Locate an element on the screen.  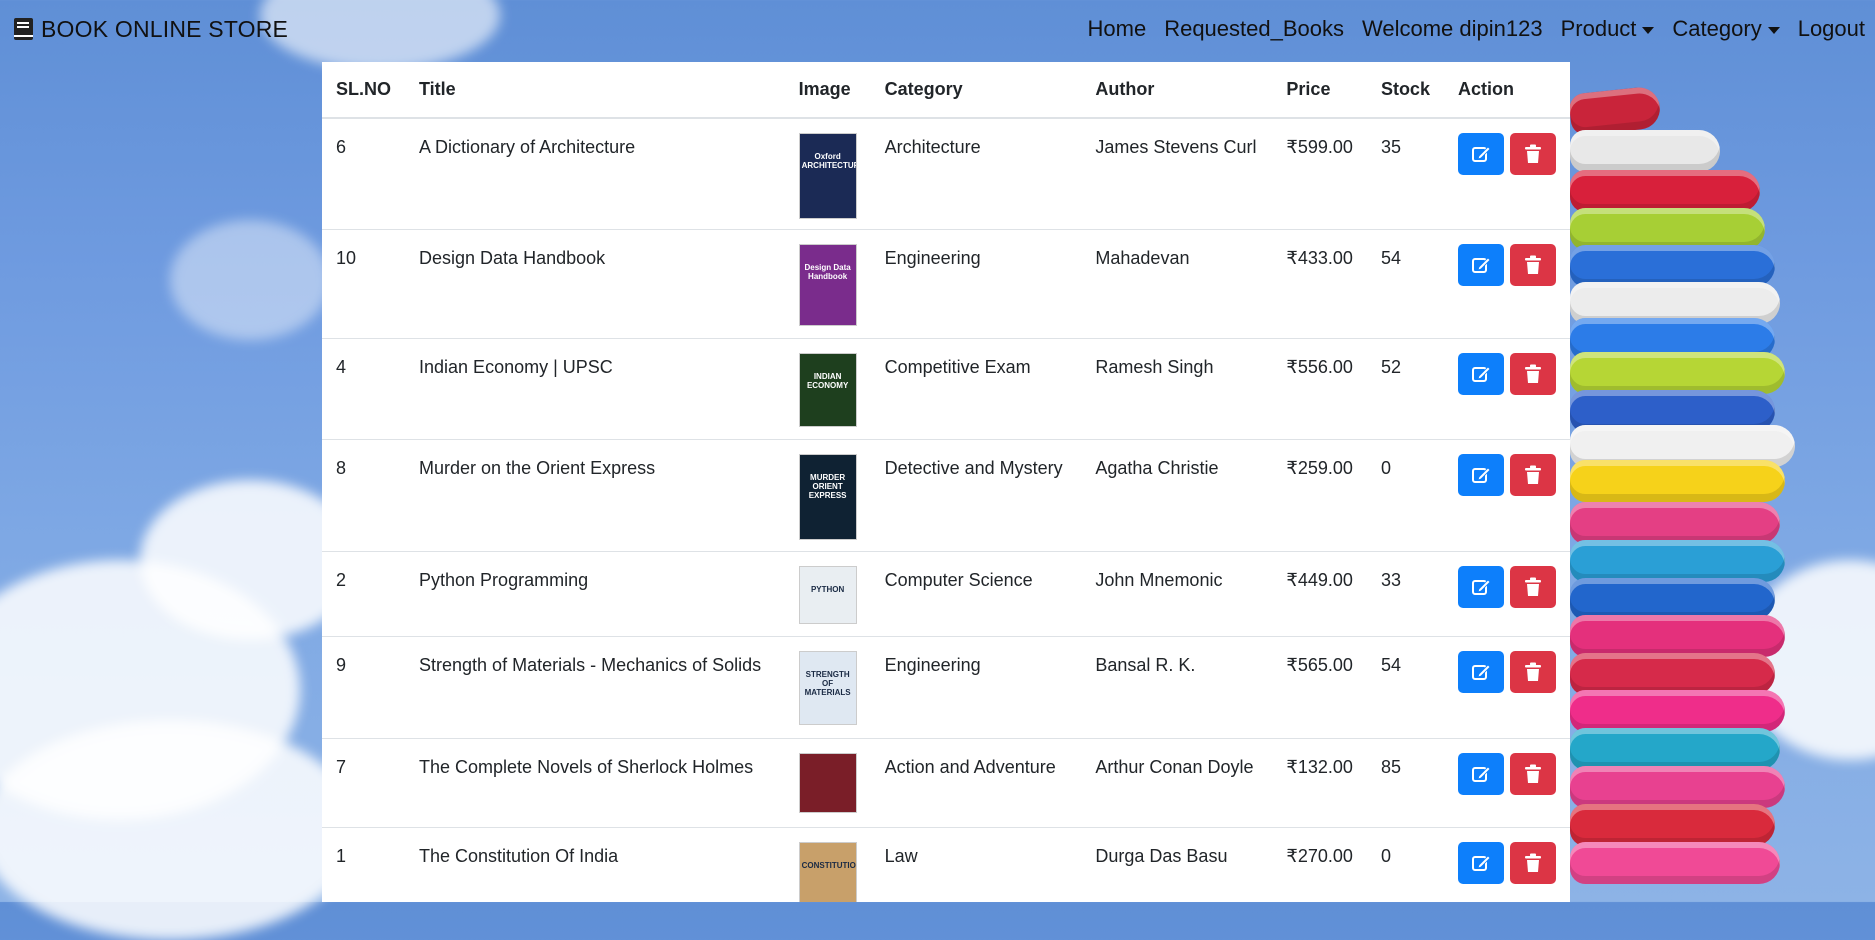
nav-category-label: Category is located at coordinates (1717, 28).